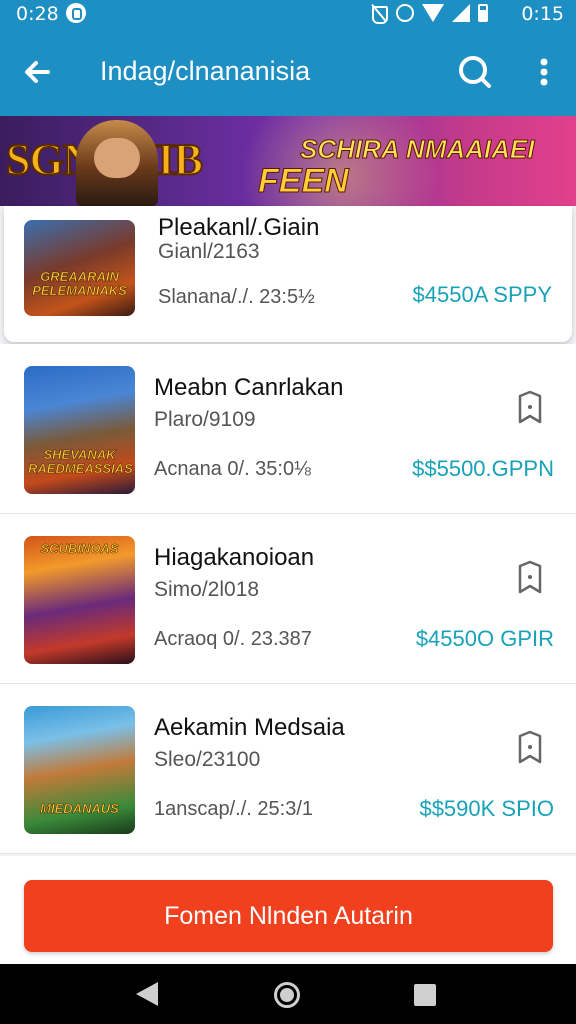  Describe the element at coordinates (79, 808) in the screenshot. I see `thumbnail-caption: MIEDANAUS` at that location.